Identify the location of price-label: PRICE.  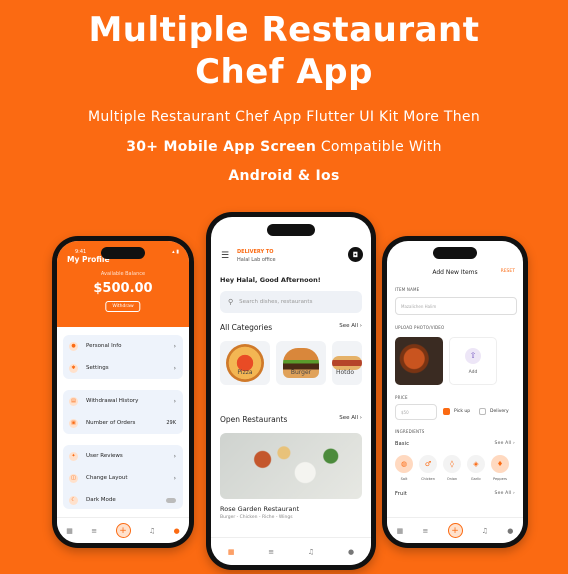
(401, 397).